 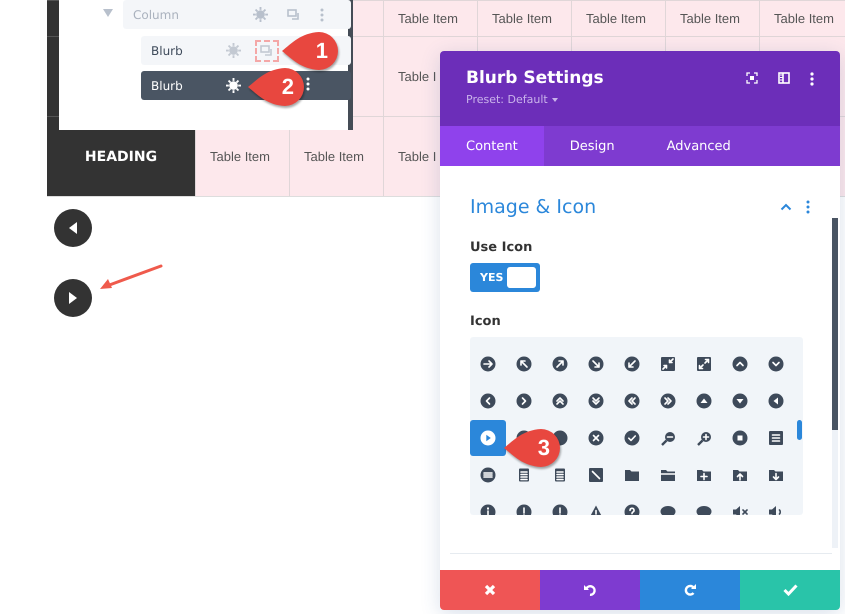 I want to click on arrow-up-left-icon, so click(x=524, y=364).